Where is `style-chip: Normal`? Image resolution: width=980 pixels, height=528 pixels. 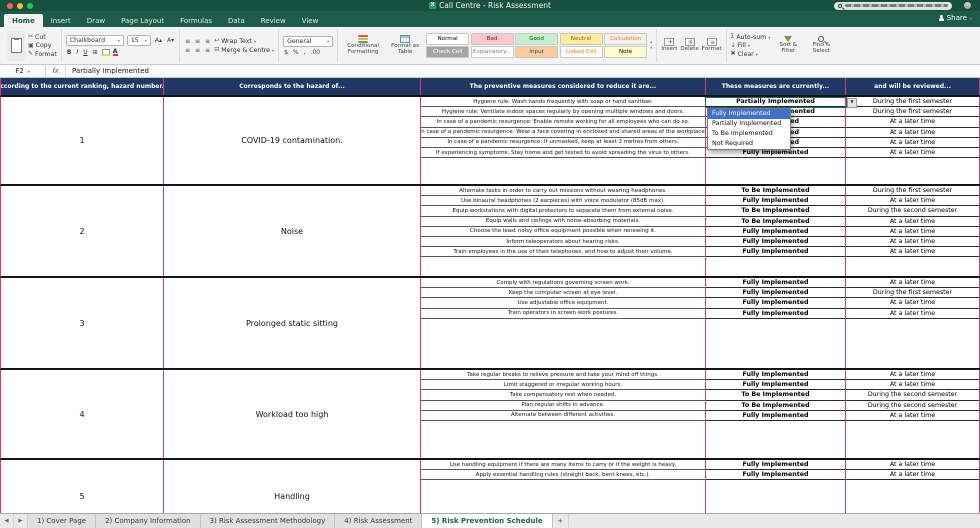
style-chip: Normal is located at coordinates (448, 38).